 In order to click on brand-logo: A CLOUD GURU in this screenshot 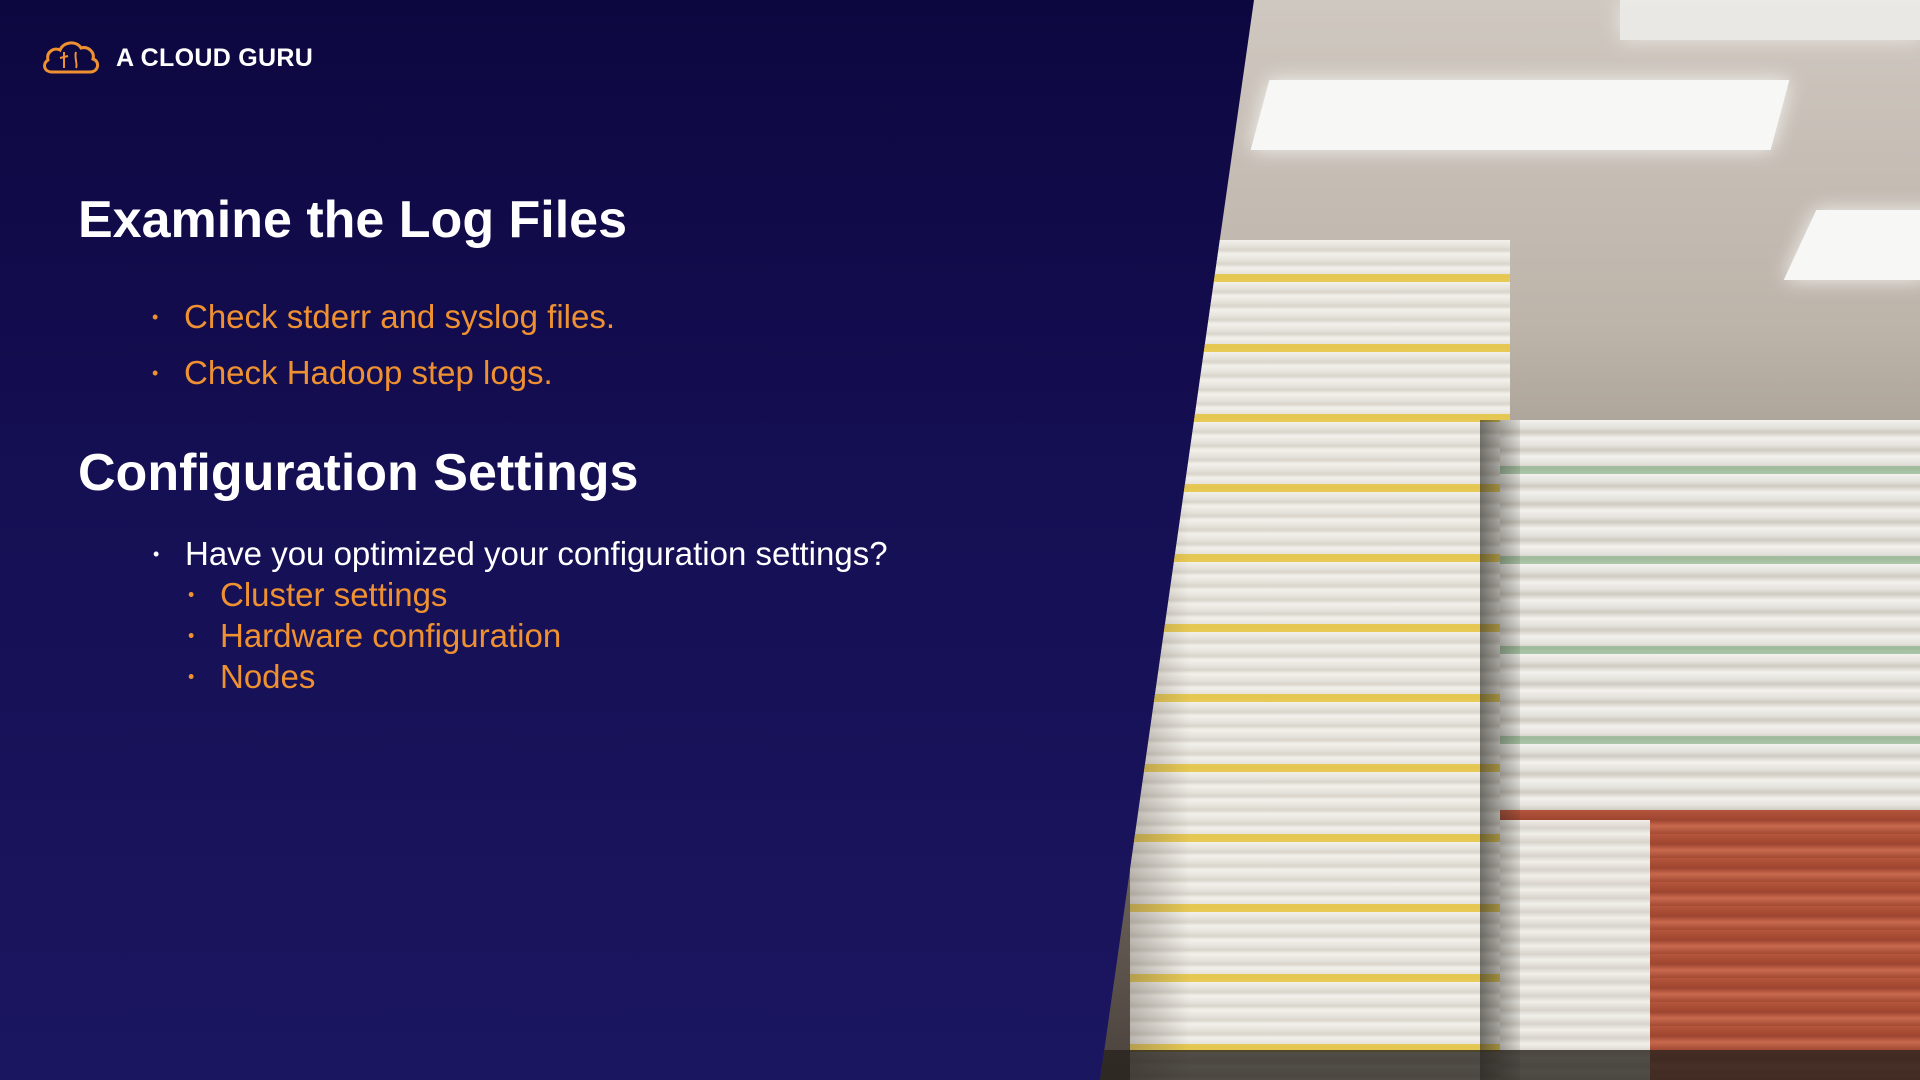, I will do `click(176, 58)`.